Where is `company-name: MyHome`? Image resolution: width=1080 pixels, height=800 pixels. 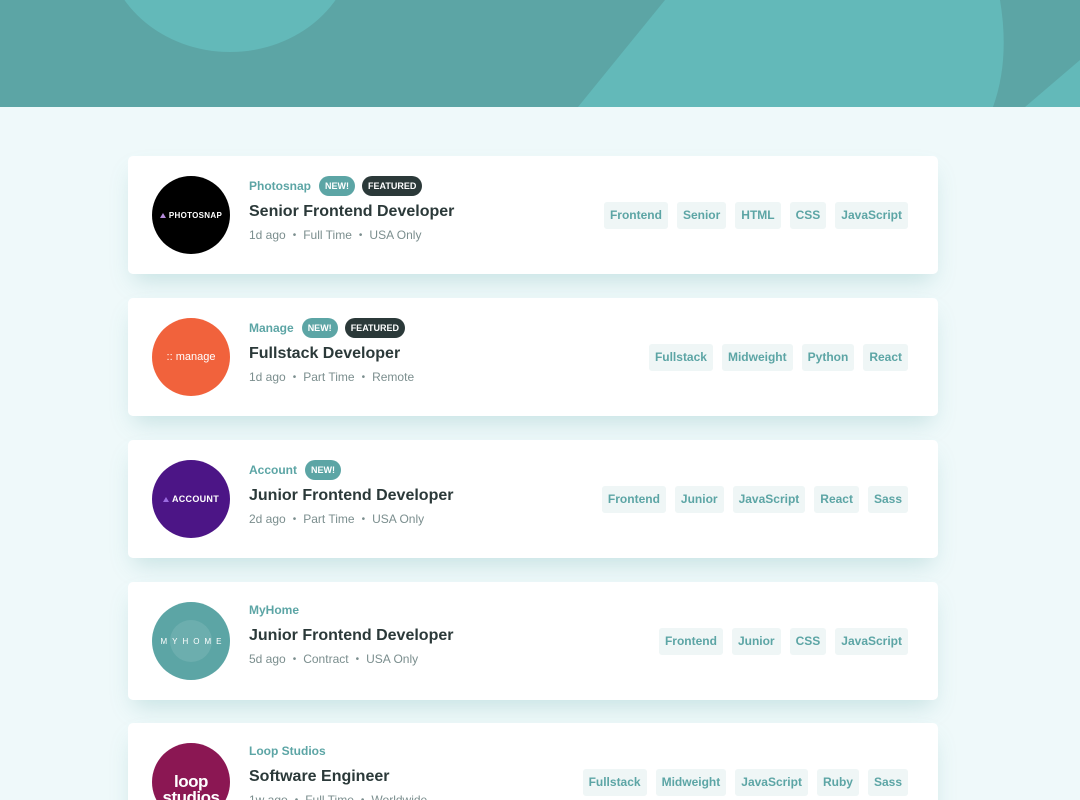 company-name: MyHome is located at coordinates (274, 610).